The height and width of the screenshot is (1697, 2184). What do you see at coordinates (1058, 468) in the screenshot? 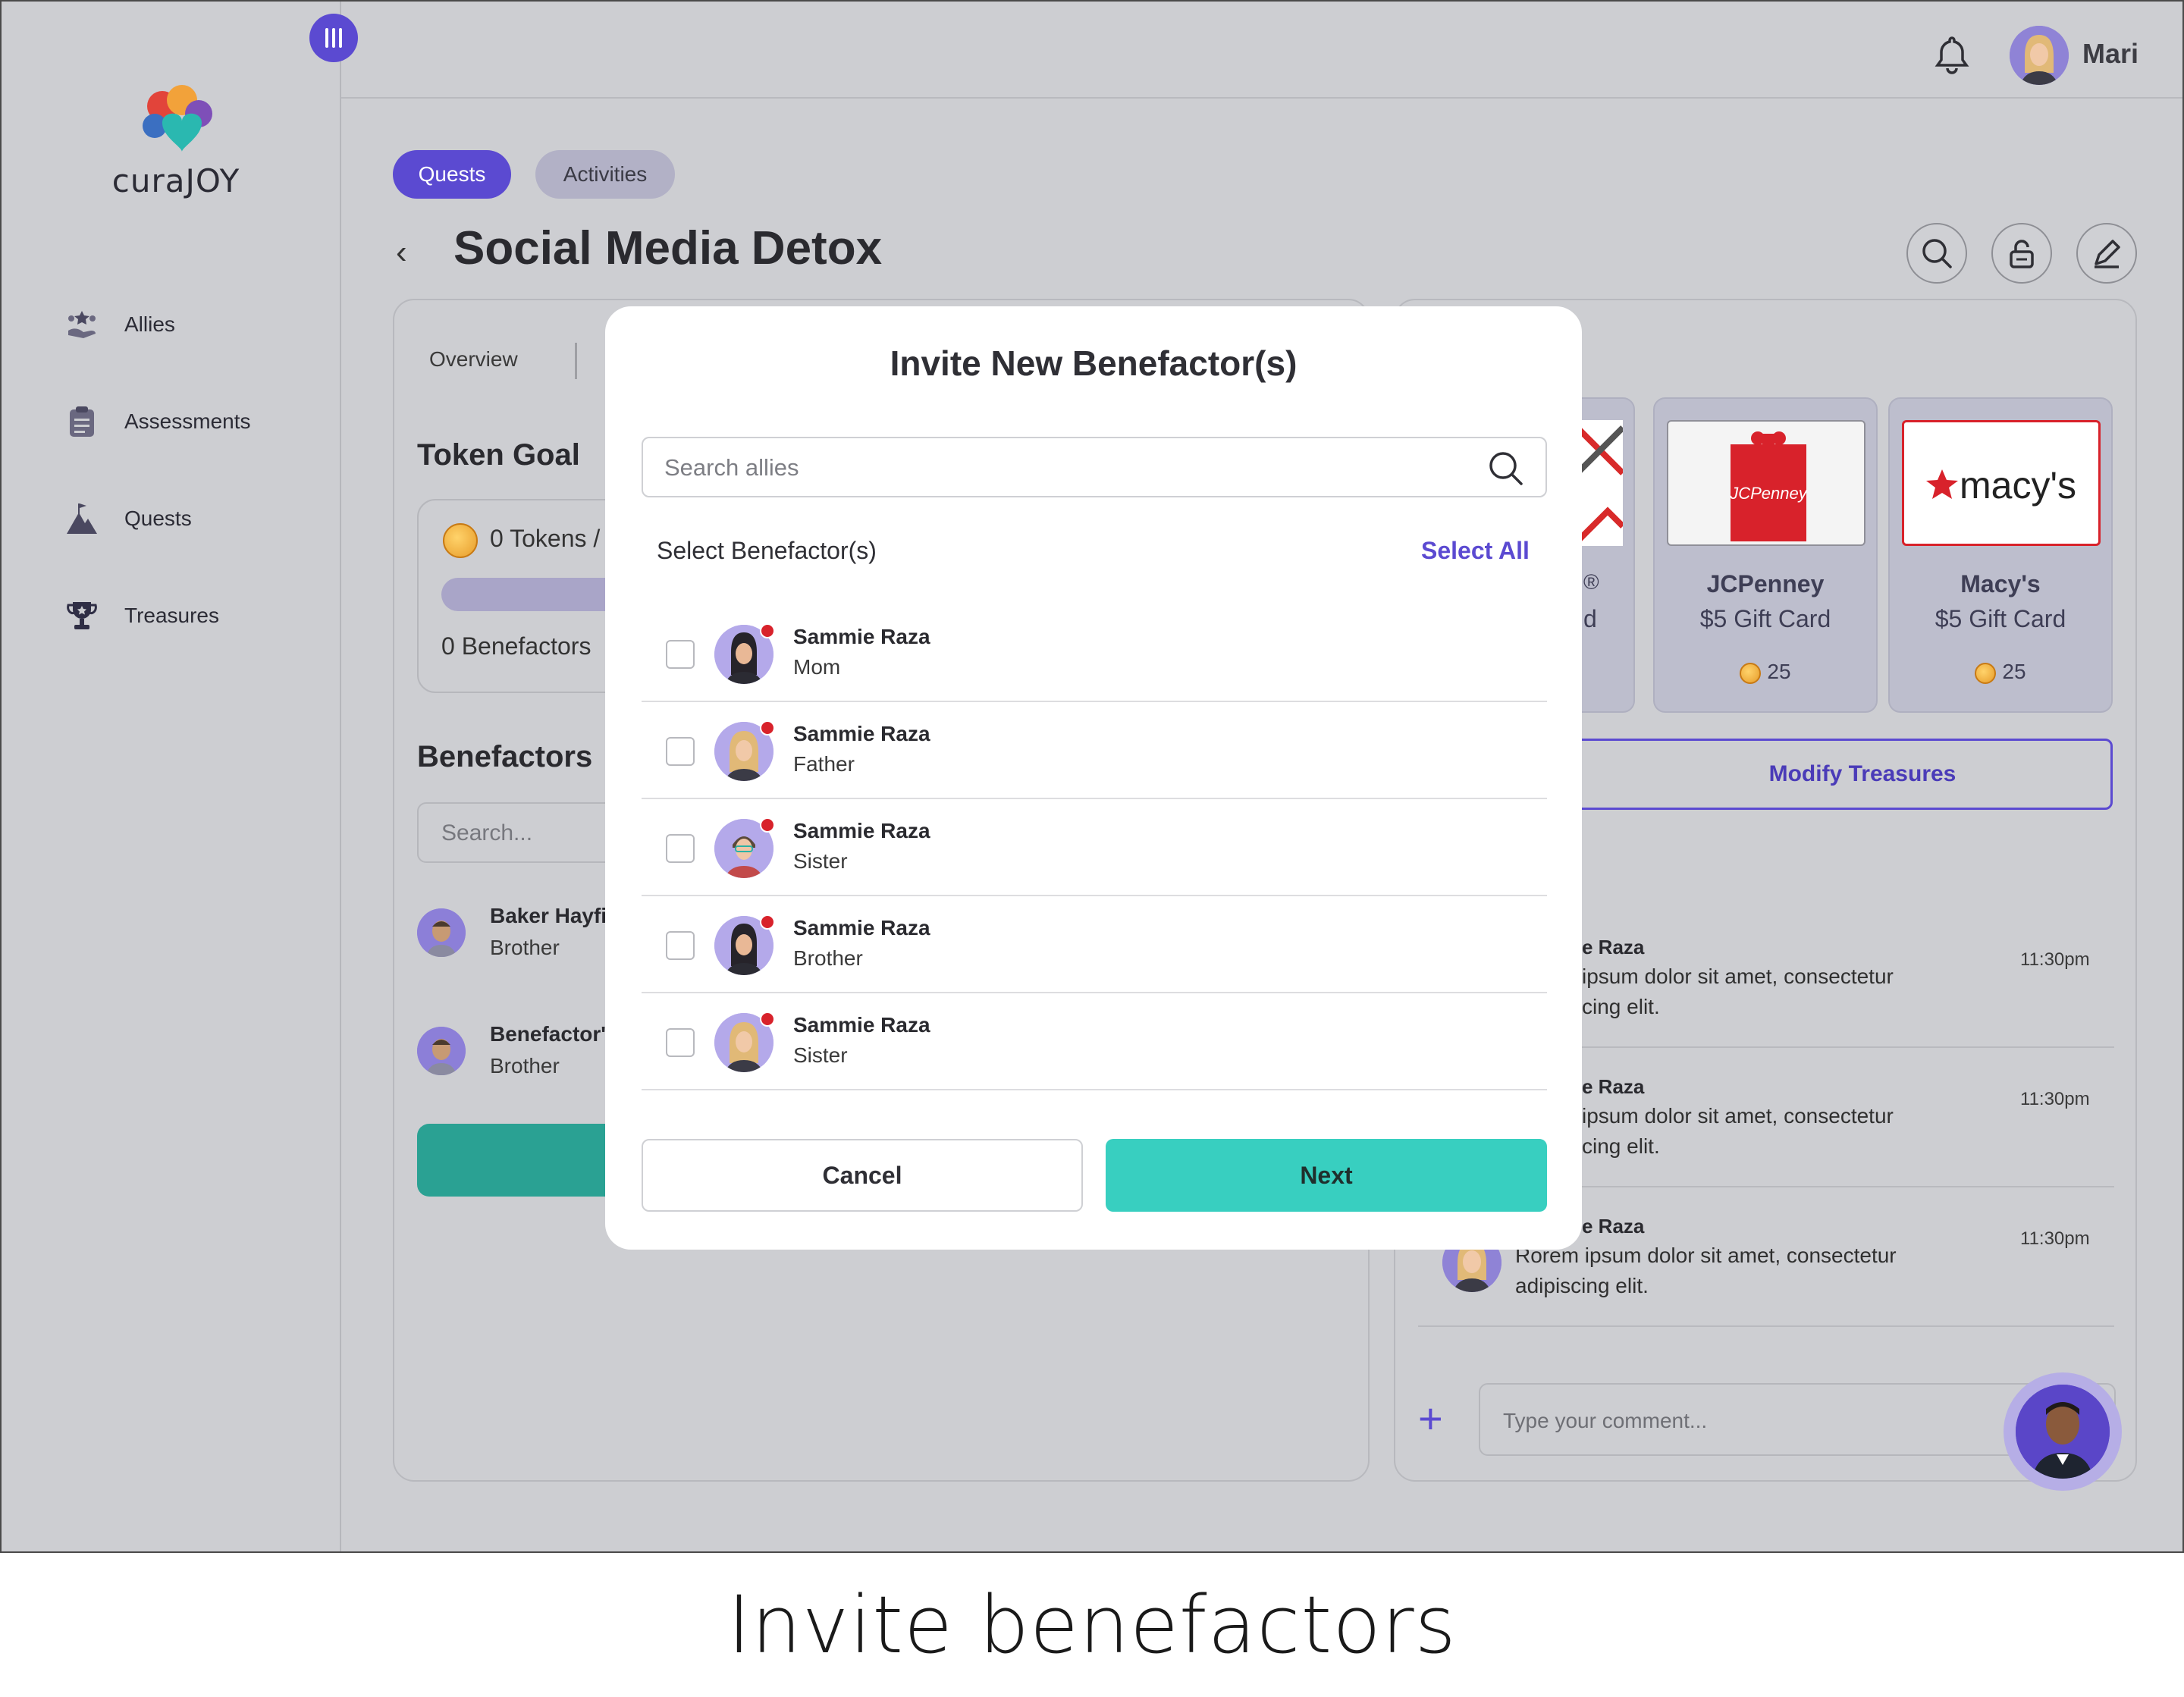
I see `ally-search-input` at bounding box center [1058, 468].